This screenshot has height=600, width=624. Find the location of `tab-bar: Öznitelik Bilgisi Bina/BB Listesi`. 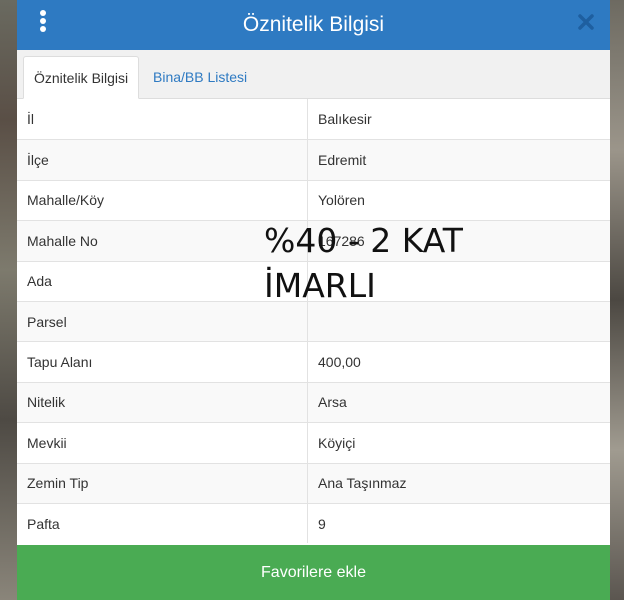

tab-bar: Öznitelik Bilgisi Bina/BB Listesi is located at coordinates (313, 74).